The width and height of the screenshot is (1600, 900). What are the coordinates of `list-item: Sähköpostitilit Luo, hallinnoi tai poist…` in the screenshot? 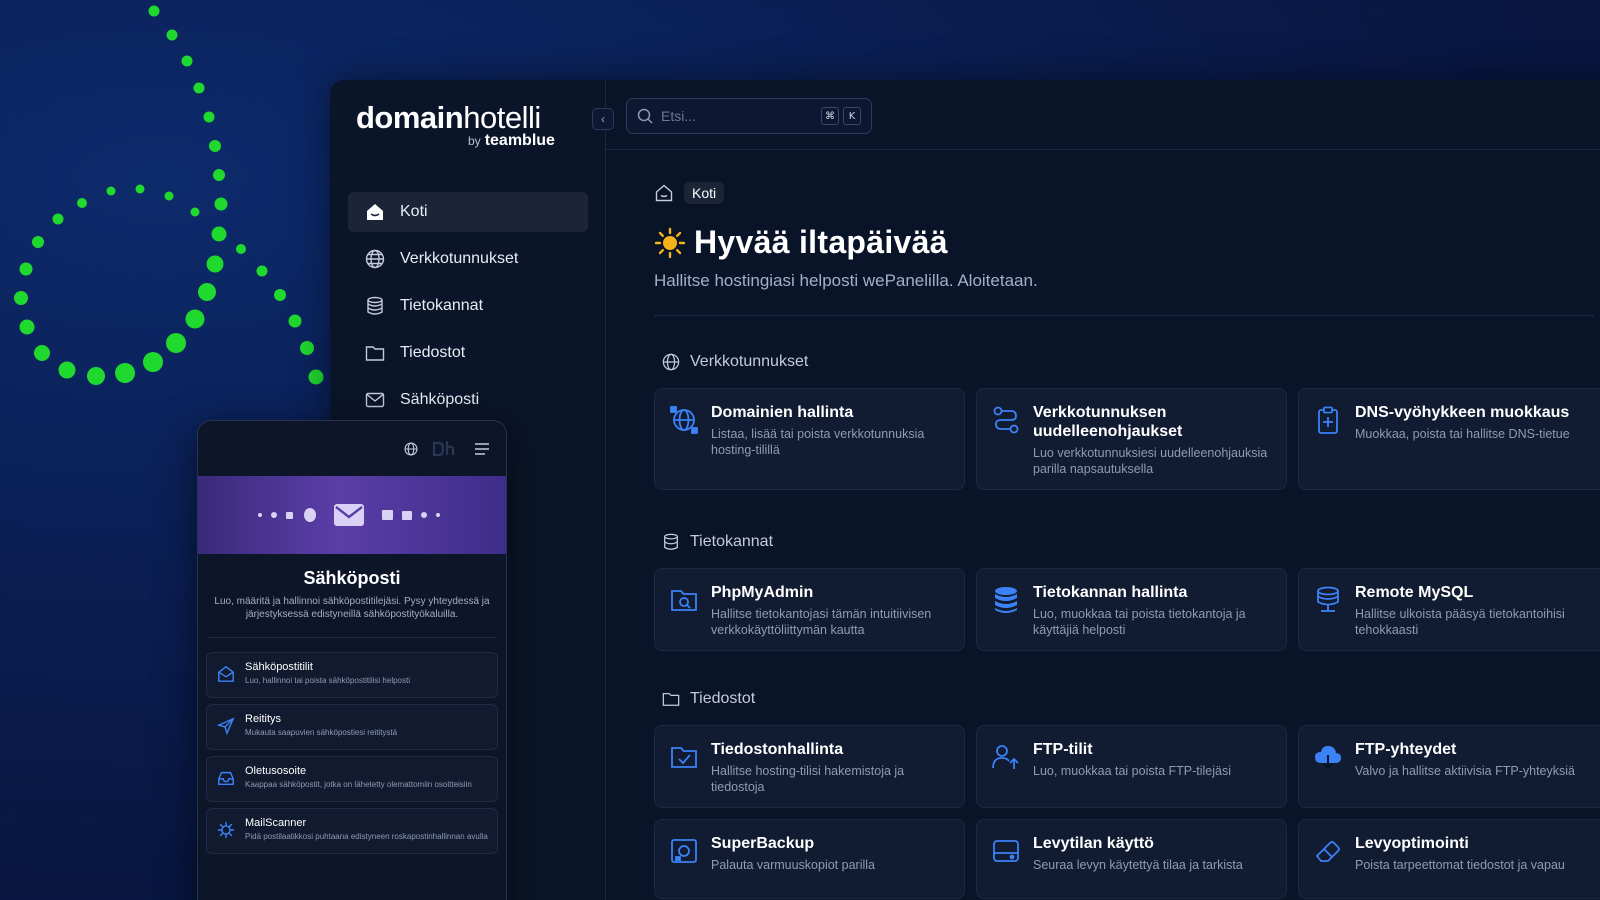 It's located at (352, 675).